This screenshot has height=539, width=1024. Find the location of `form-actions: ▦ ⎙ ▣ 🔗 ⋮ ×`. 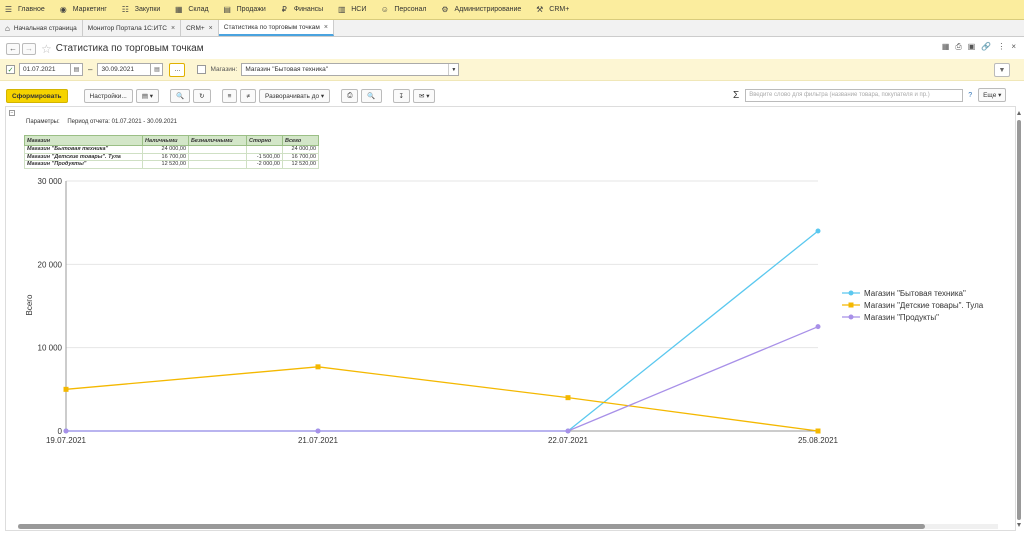

form-actions: ▦ ⎙ ▣ 🔗 ⋮ × is located at coordinates (979, 47).